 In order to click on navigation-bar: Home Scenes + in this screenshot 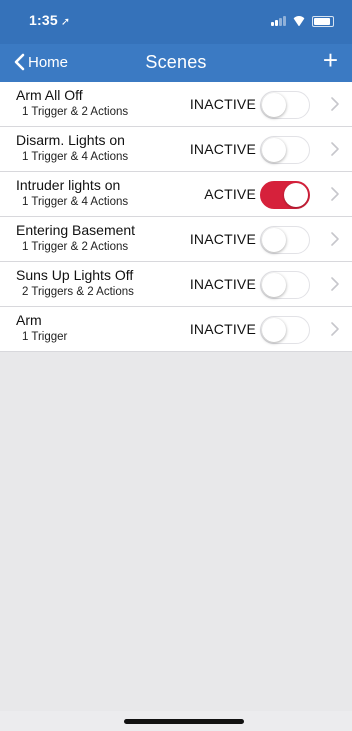, I will do `click(176, 63)`.